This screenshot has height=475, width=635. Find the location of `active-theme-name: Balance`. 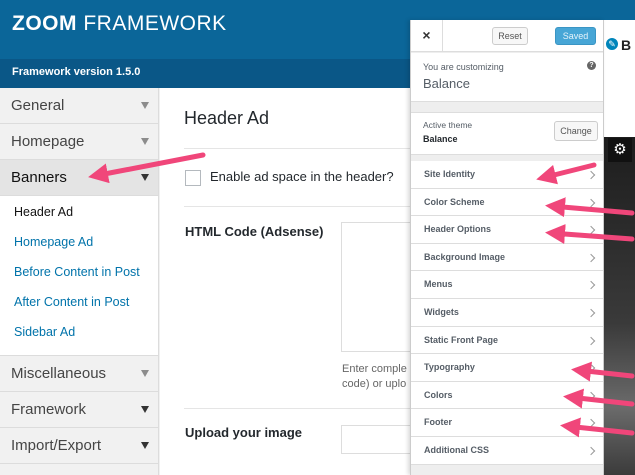

active-theme-name: Balance is located at coordinates (440, 139).